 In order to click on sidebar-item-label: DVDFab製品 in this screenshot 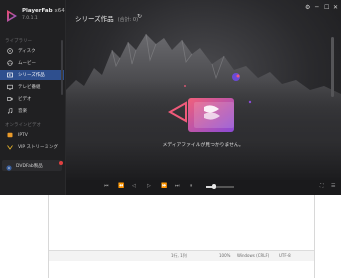, I will do `click(29, 166)`.